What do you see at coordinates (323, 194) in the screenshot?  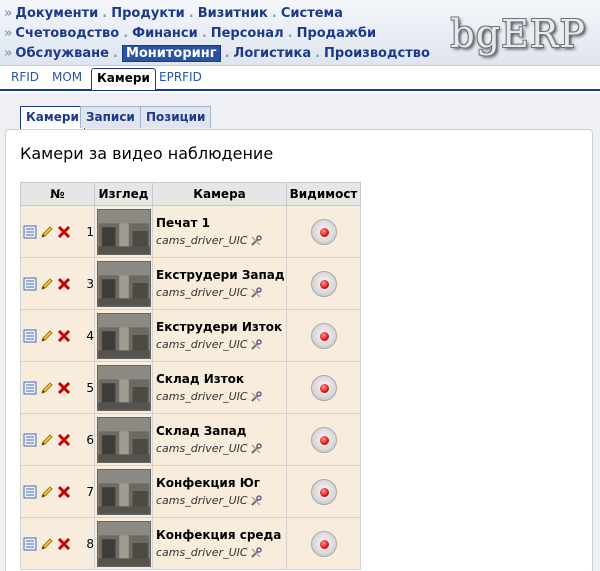 I see `header-visibility: Видимост` at bounding box center [323, 194].